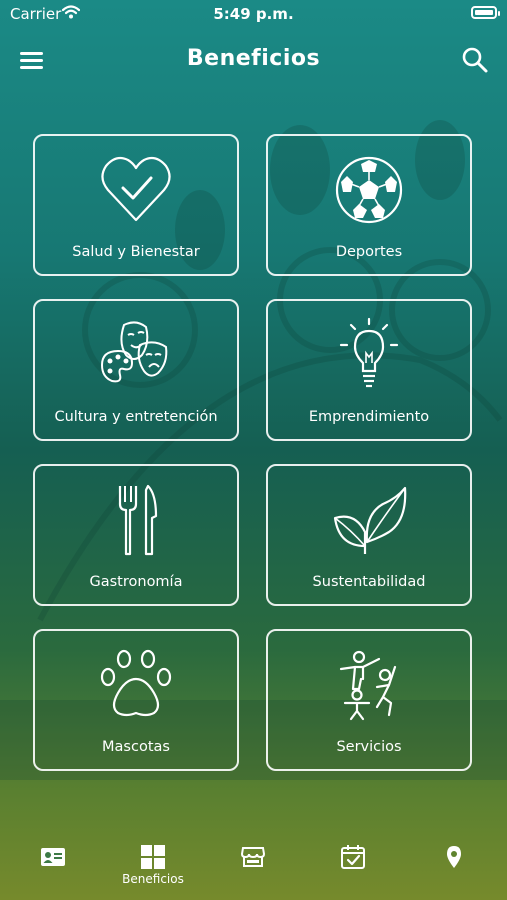 This screenshot has width=507, height=900. I want to click on category-label: Deportes, so click(369, 252).